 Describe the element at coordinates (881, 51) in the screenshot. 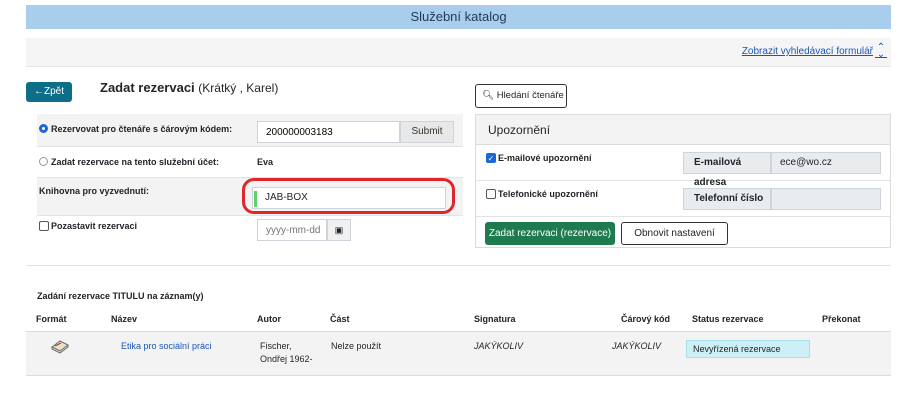

I see `chevron-up-down-icon: ⌃ ⌄` at that location.